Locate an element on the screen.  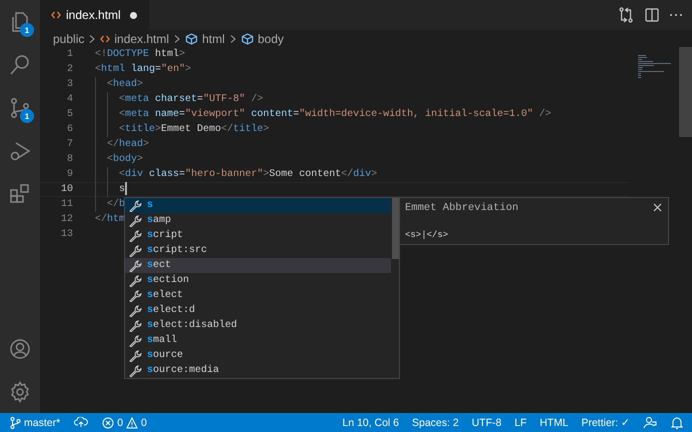
suggestion-item: select:disabled is located at coordinates (258, 325).